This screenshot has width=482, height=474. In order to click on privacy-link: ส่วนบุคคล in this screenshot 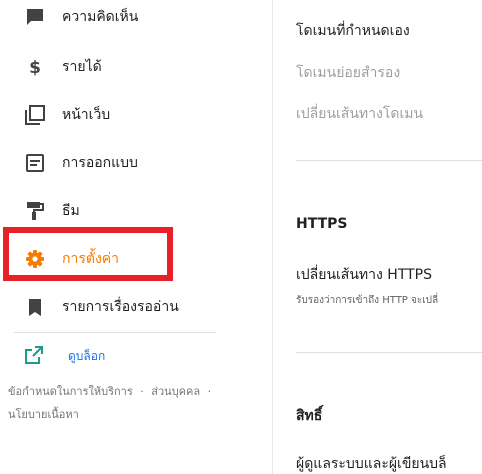, I will do `click(175, 391)`.